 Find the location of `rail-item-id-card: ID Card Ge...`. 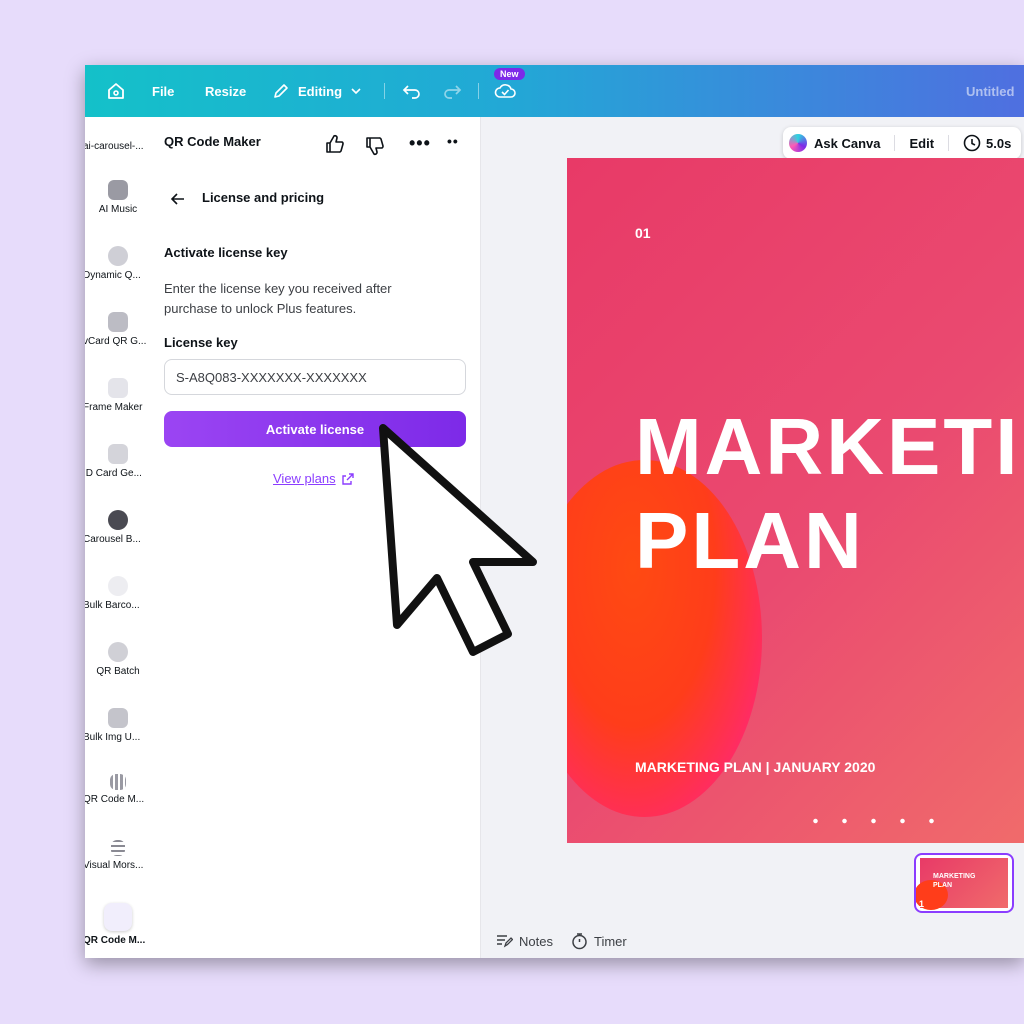

rail-item-id-card: ID Card Ge... is located at coordinates (118, 461).